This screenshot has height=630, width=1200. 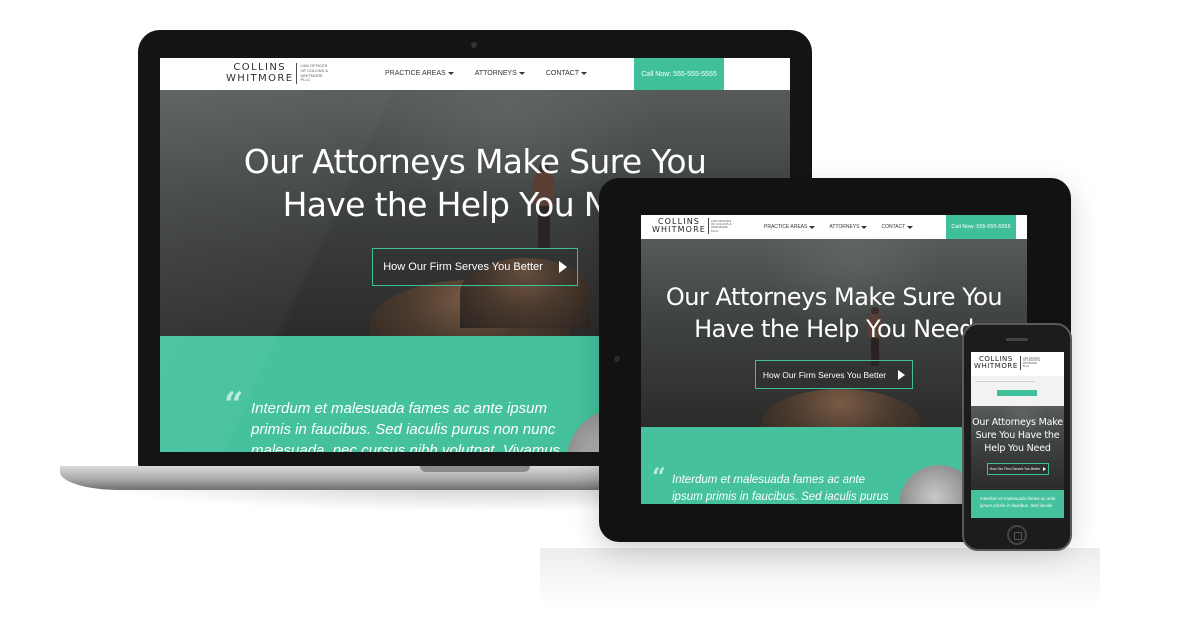 What do you see at coordinates (820, 578) in the screenshot?
I see `tablet-reflection` at bounding box center [820, 578].